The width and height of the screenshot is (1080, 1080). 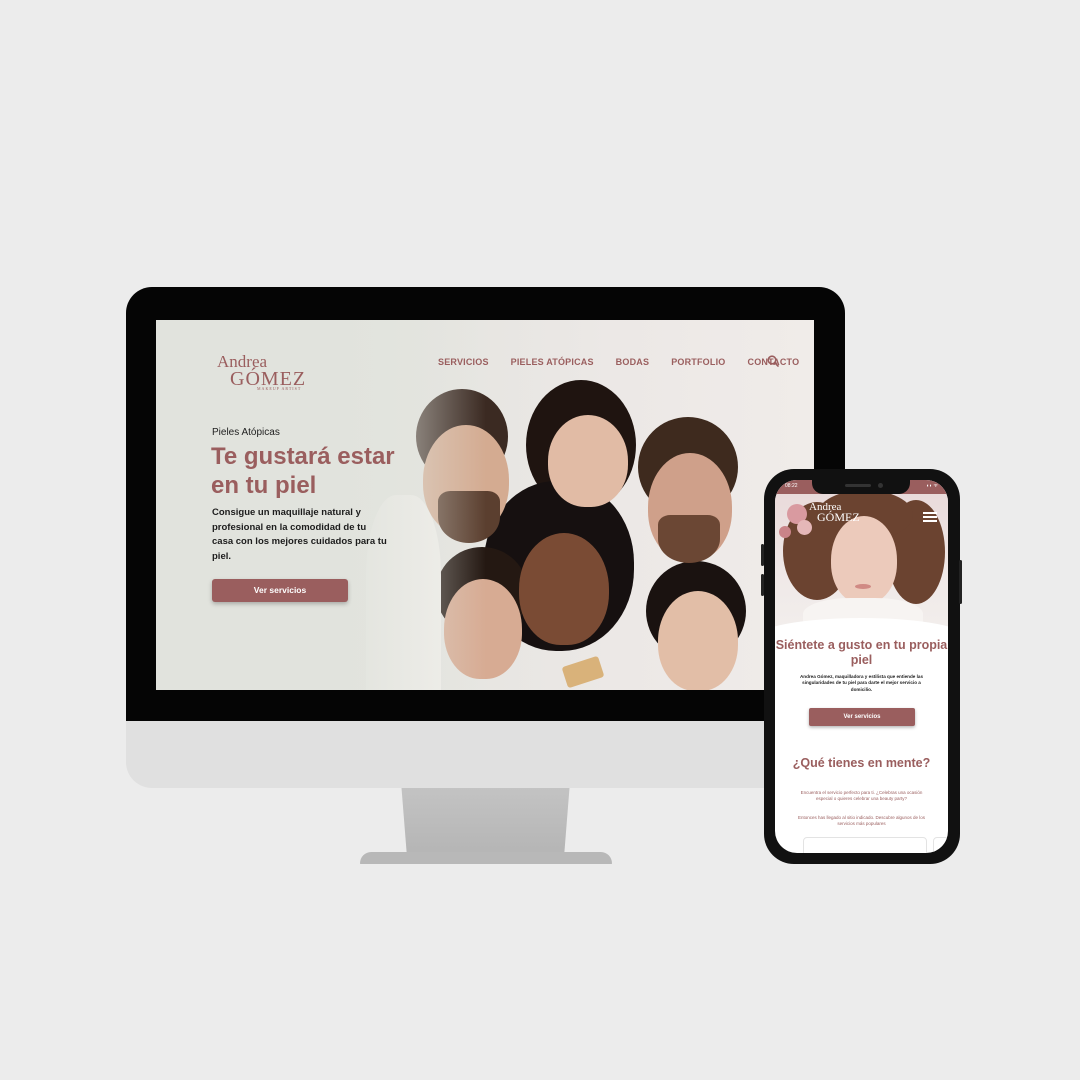 What do you see at coordinates (785, 532) in the screenshot?
I see `flower-decoration` at bounding box center [785, 532].